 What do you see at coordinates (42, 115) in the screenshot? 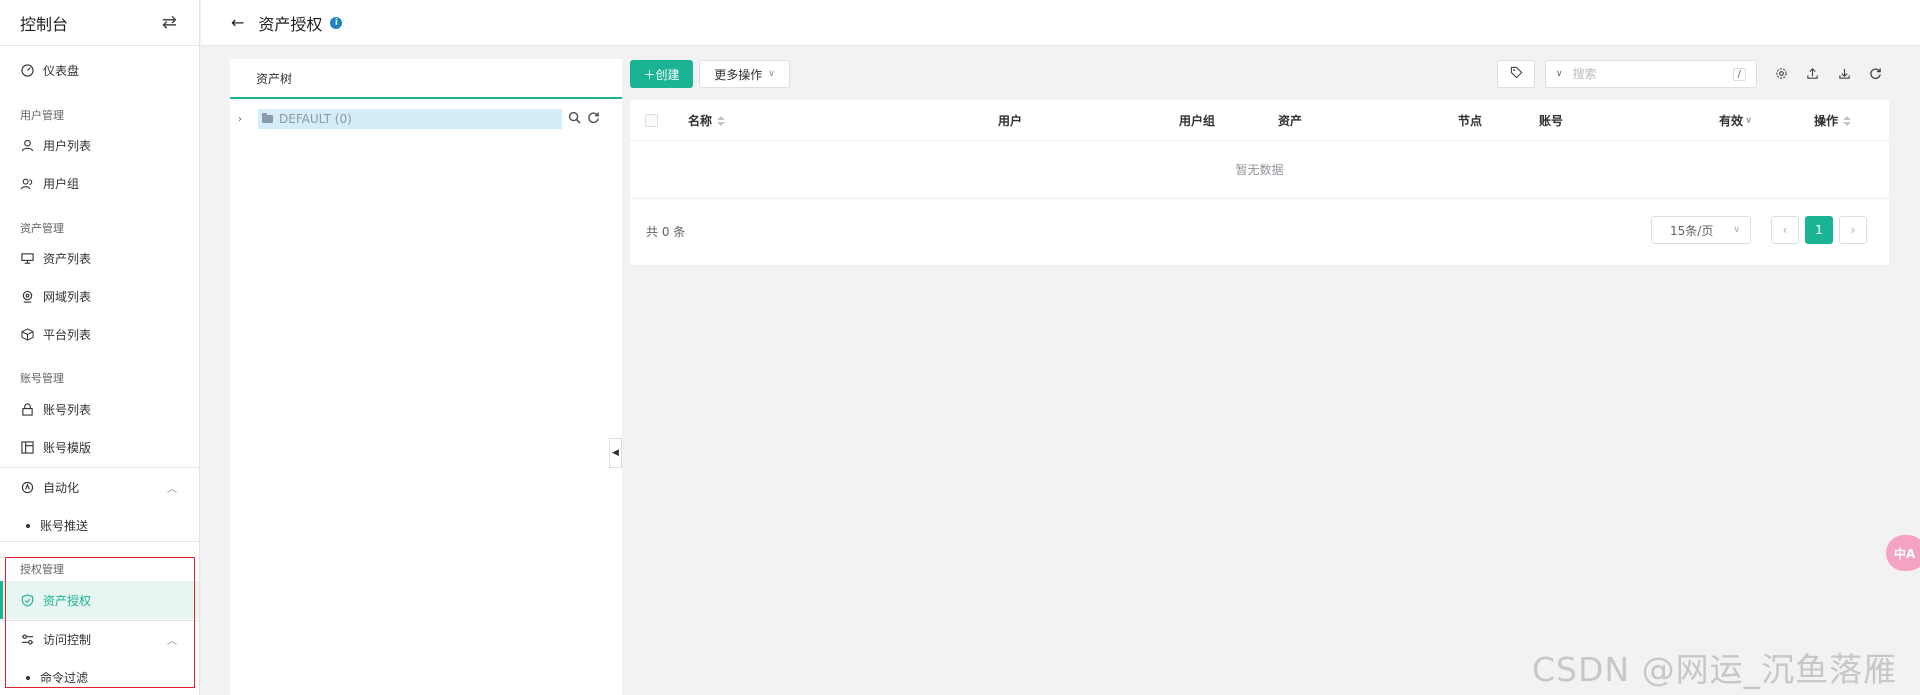
I see `group-label-users: 用户管理` at bounding box center [42, 115].